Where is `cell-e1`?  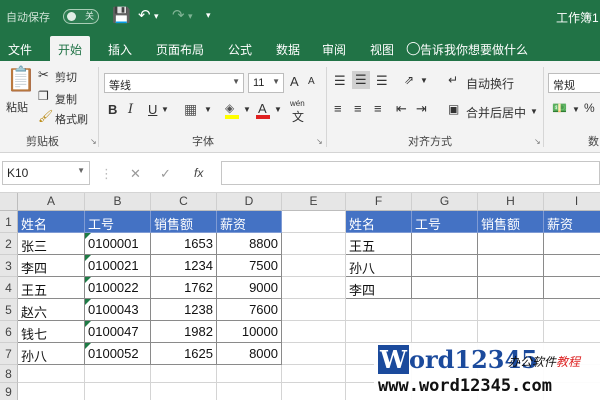 cell-e1 is located at coordinates (314, 222).